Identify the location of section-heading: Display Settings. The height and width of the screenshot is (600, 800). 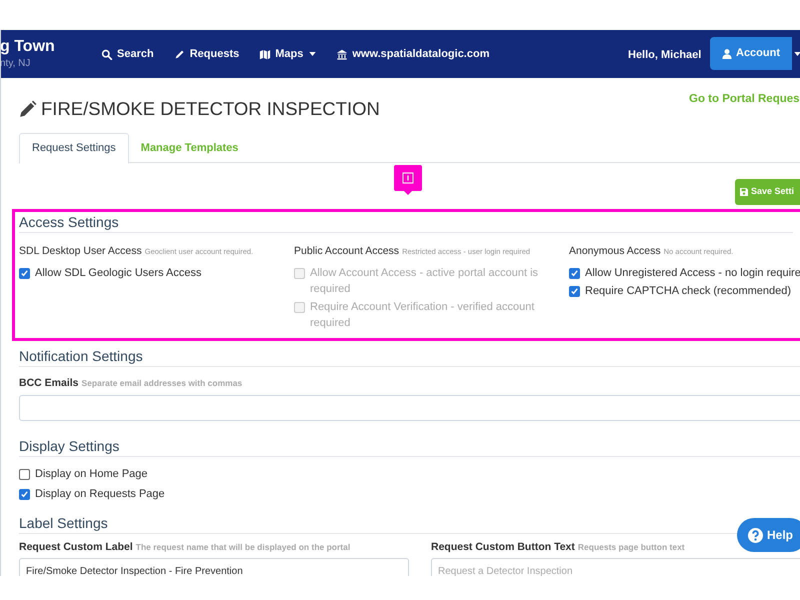
(409, 447).